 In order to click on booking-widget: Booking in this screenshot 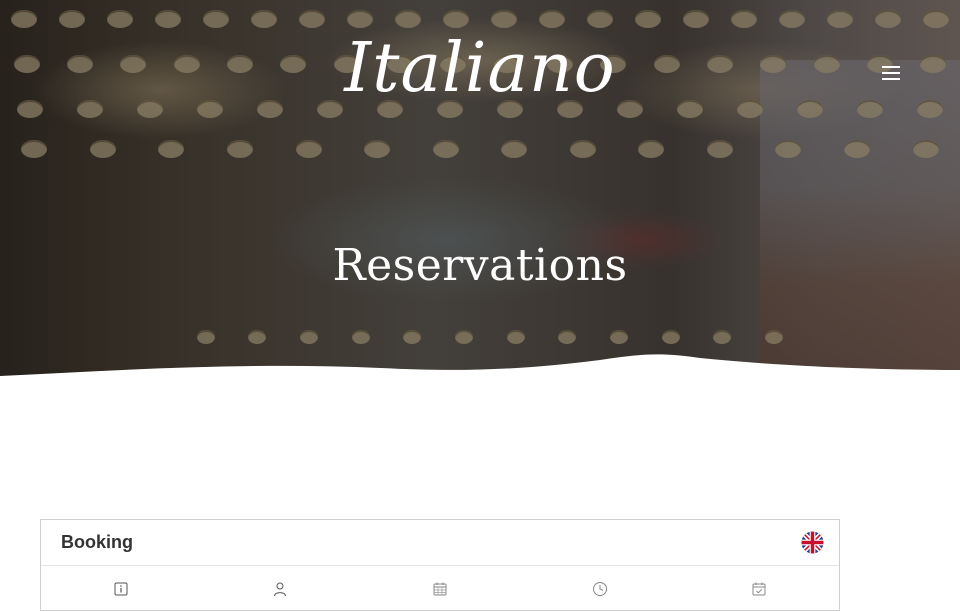, I will do `click(440, 565)`.